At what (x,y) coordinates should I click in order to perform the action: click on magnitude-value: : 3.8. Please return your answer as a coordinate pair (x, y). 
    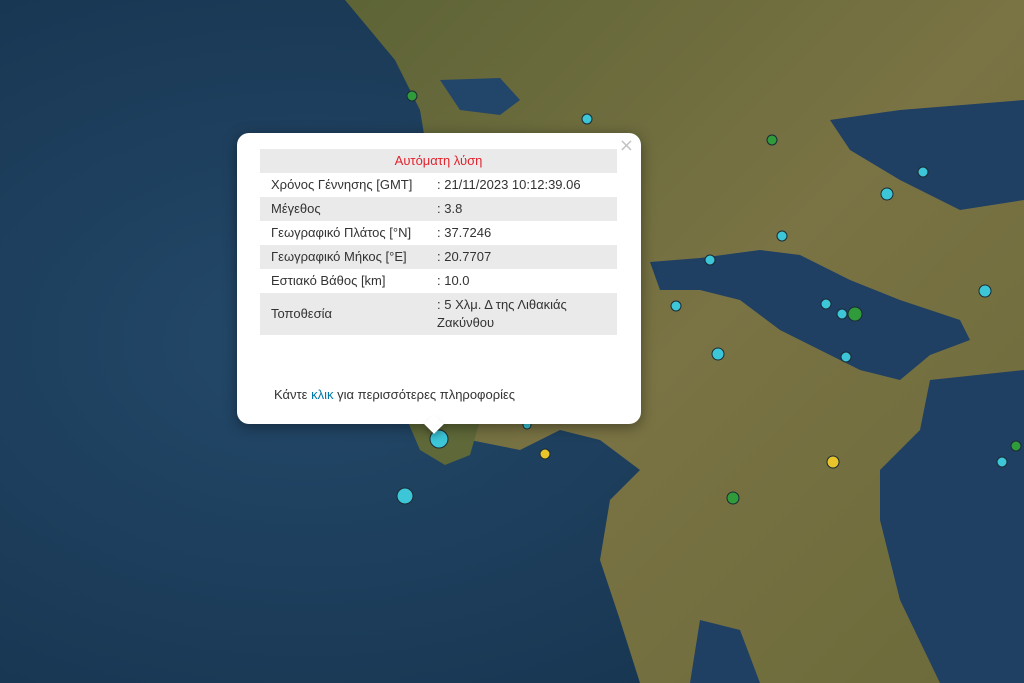
    Looking at the image, I should click on (521, 209).